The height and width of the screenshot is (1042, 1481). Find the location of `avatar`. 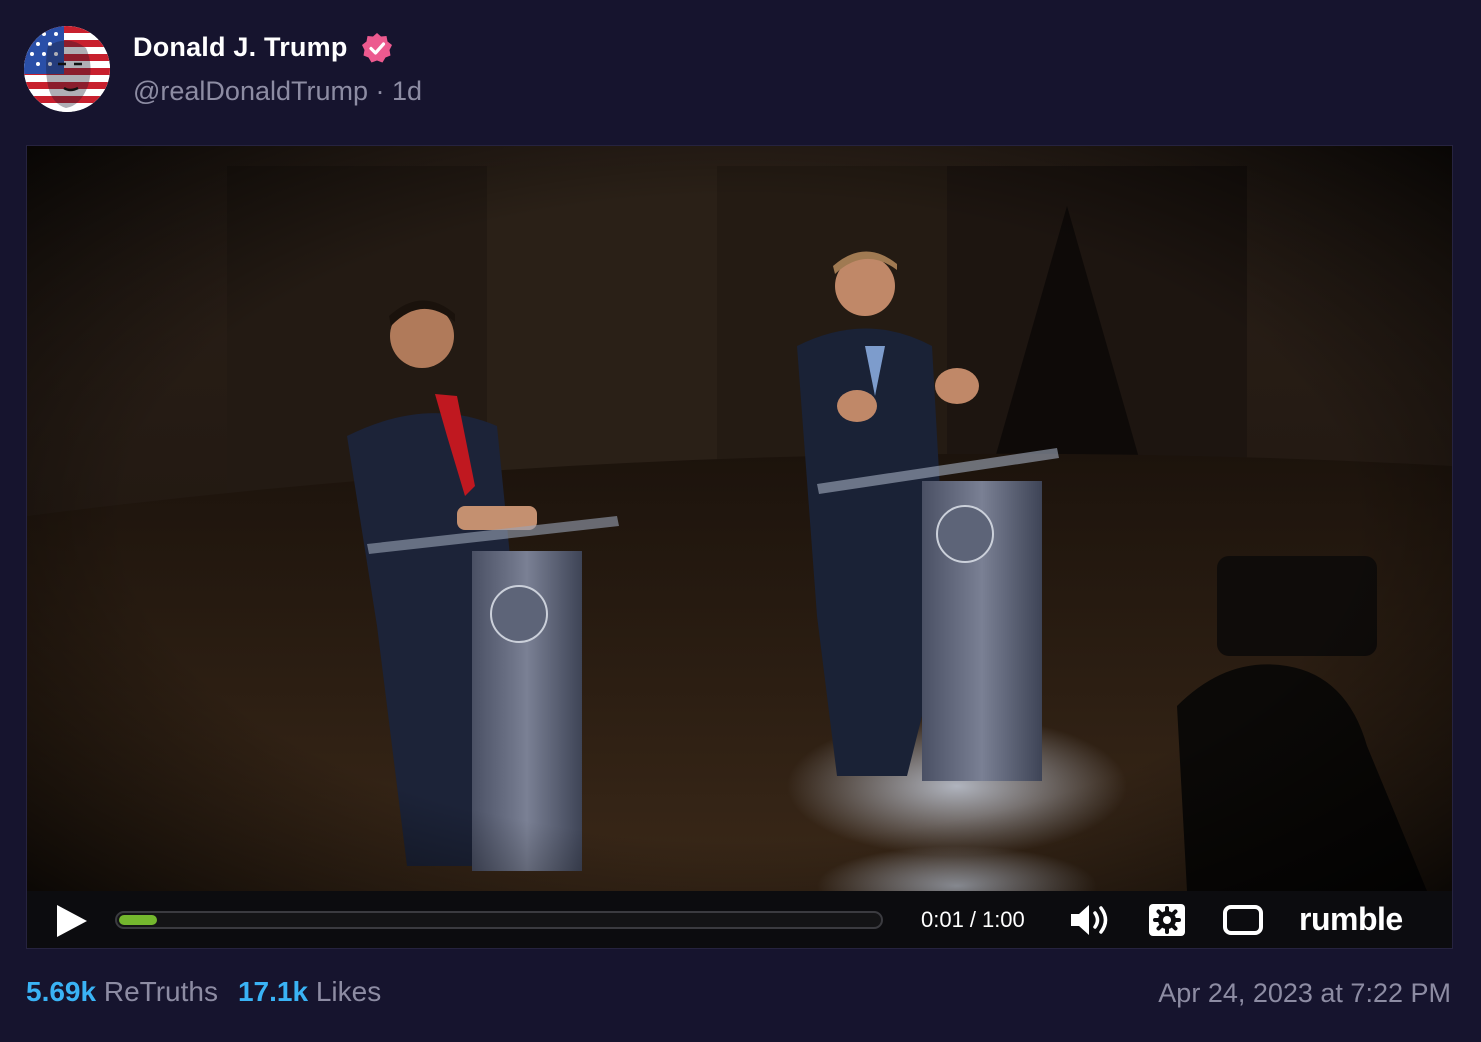

avatar is located at coordinates (67, 69).